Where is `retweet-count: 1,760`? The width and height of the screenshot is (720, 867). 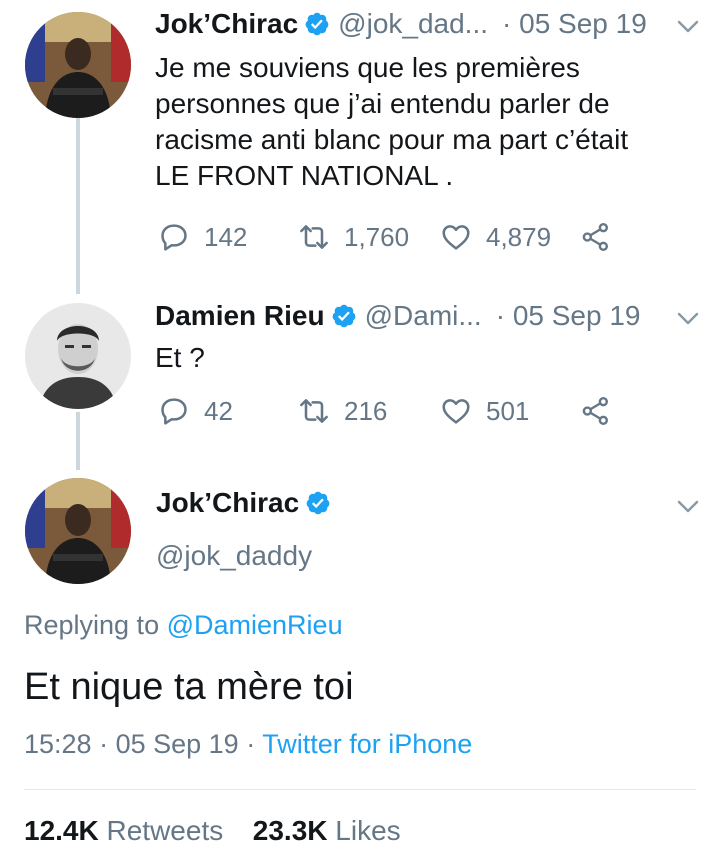 retweet-count: 1,760 is located at coordinates (377, 236).